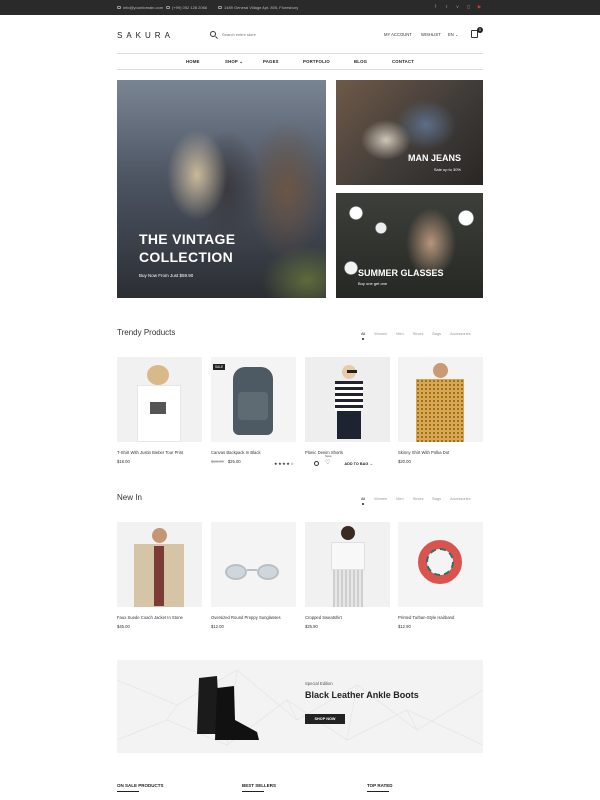 The image size is (600, 800). I want to click on arrow-right-icon: →, so click(371, 463).